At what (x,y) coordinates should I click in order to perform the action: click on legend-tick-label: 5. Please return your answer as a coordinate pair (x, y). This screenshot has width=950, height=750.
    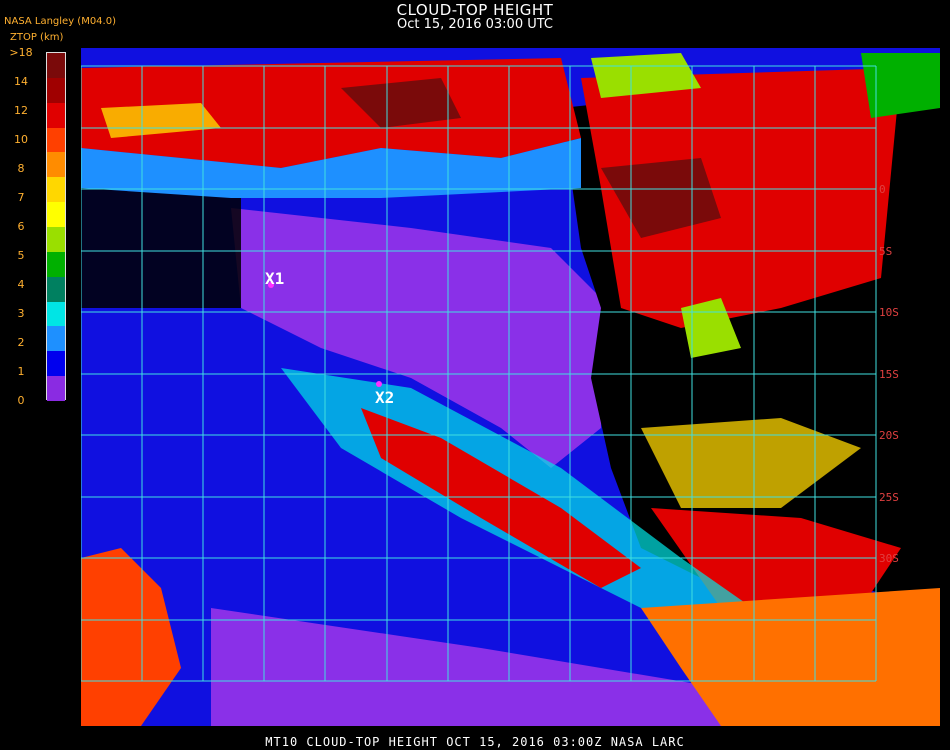
    Looking at the image, I should click on (21, 255).